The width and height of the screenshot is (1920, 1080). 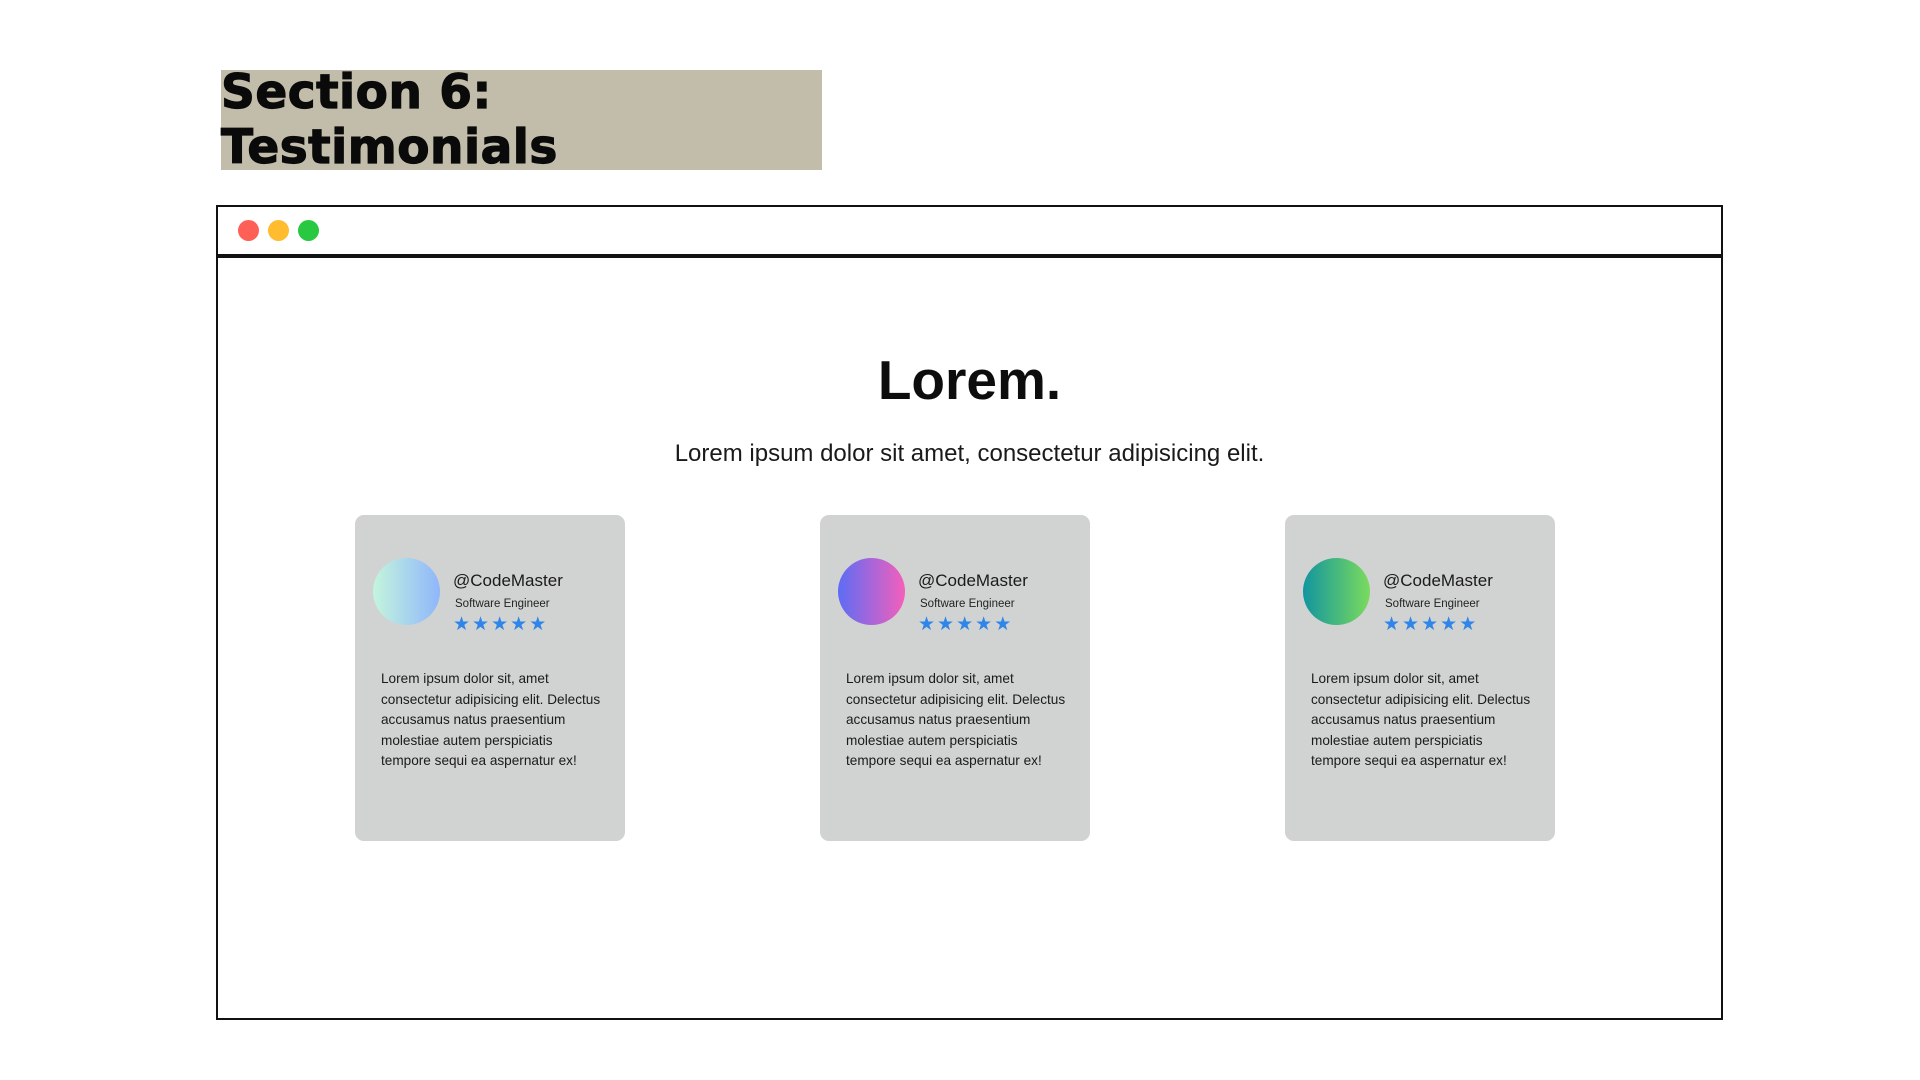 I want to click on section-title: Section 6: Testimonials, so click(x=389, y=119).